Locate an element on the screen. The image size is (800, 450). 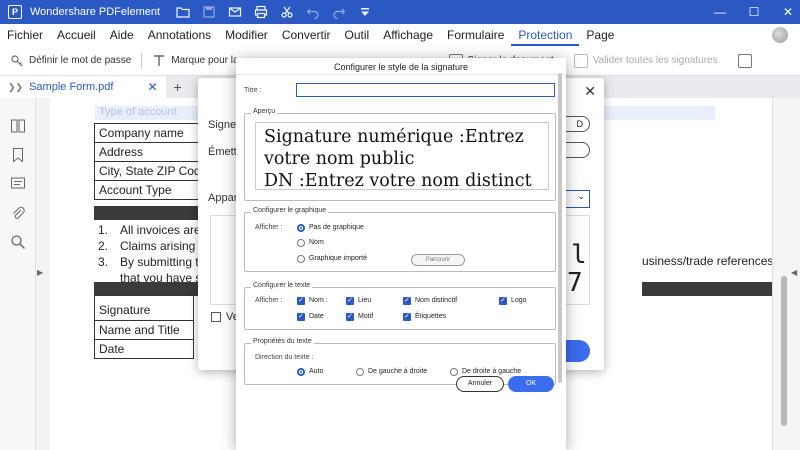
checkbox-logo: ✓ is located at coordinates (503, 301).